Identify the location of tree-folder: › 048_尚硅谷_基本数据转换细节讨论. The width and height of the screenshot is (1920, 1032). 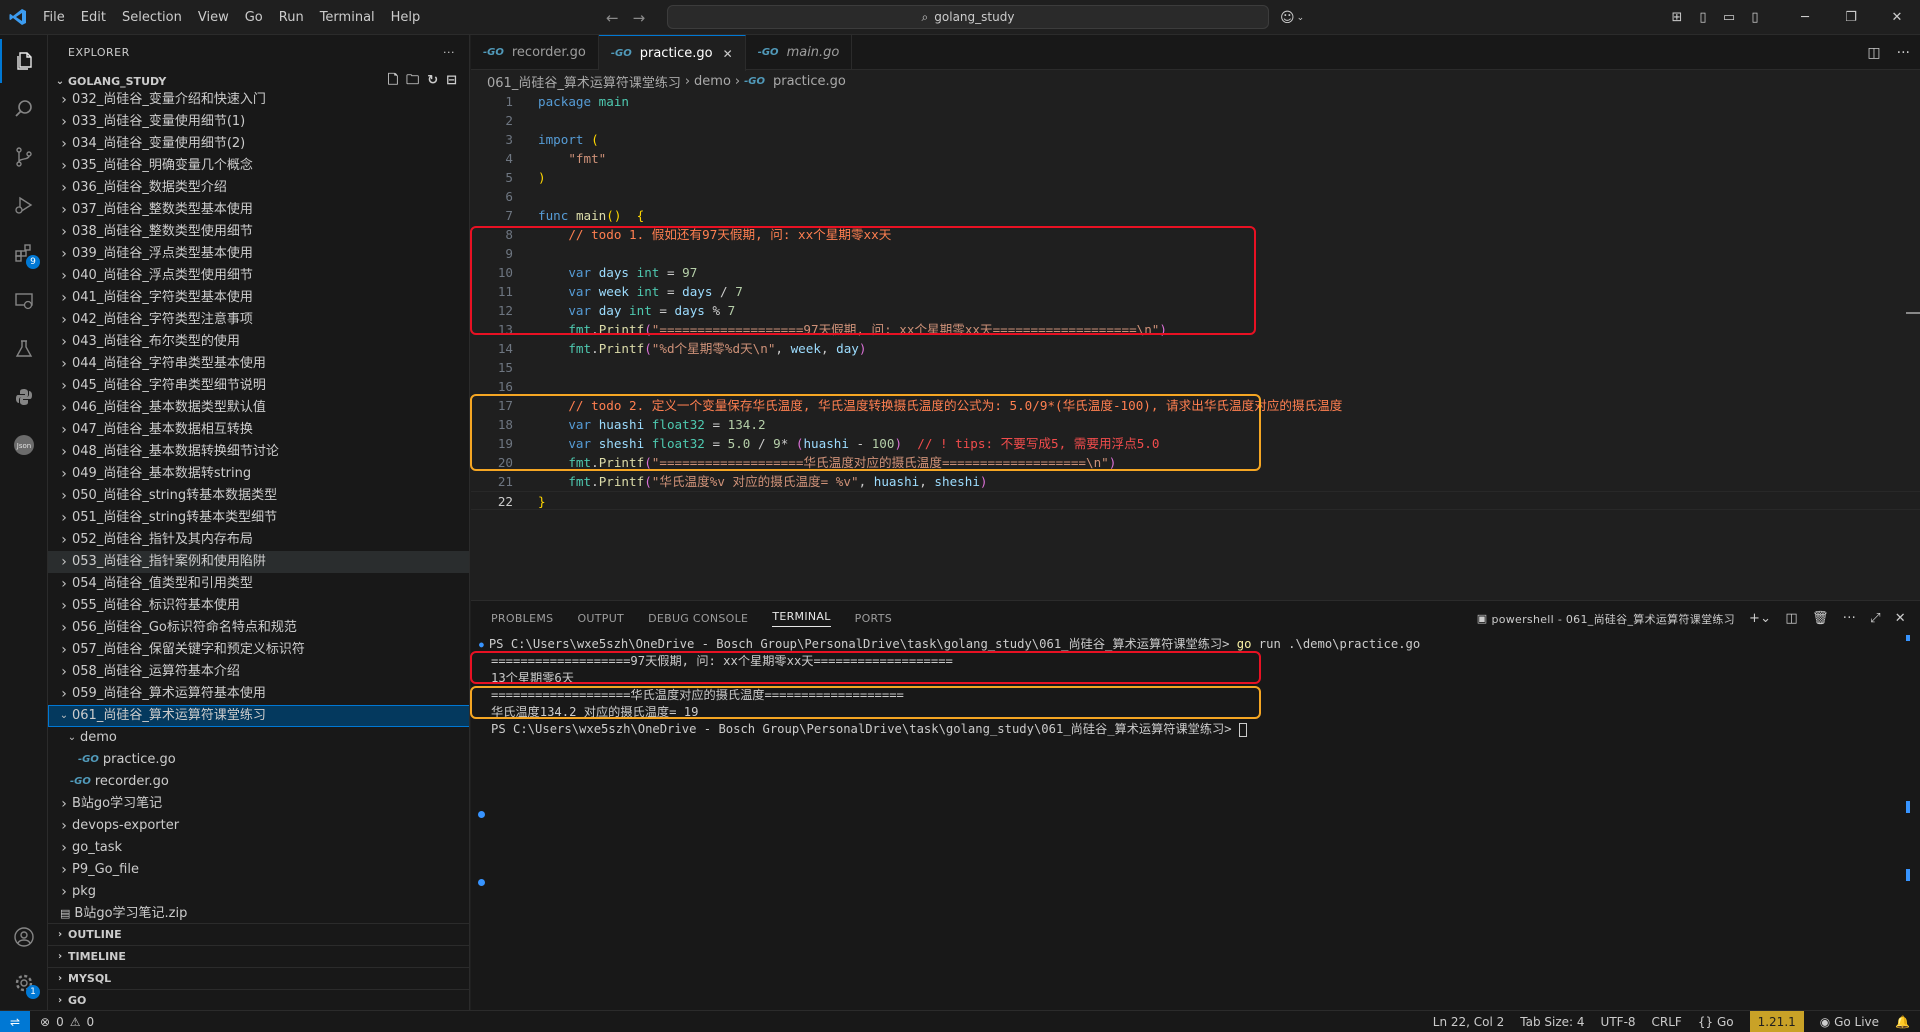
(258, 452).